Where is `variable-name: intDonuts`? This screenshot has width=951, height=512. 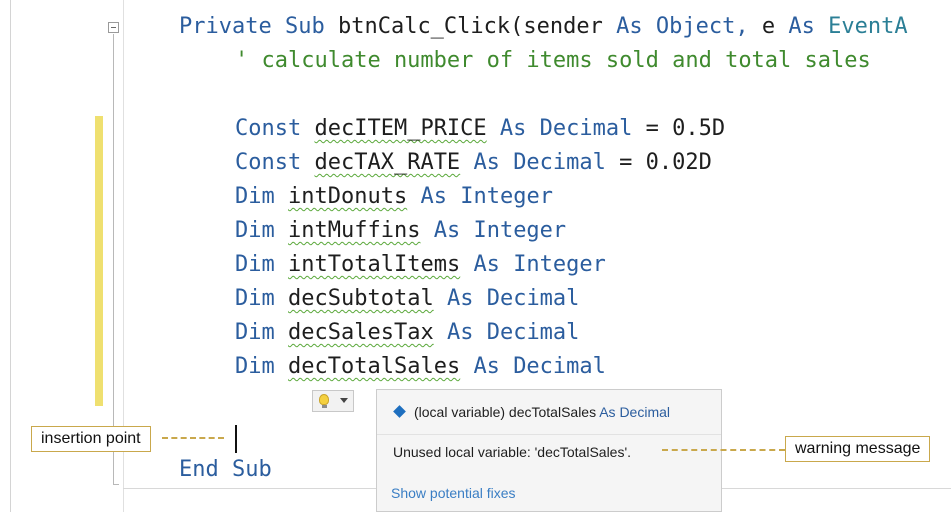
variable-name: intDonuts is located at coordinates (348, 196).